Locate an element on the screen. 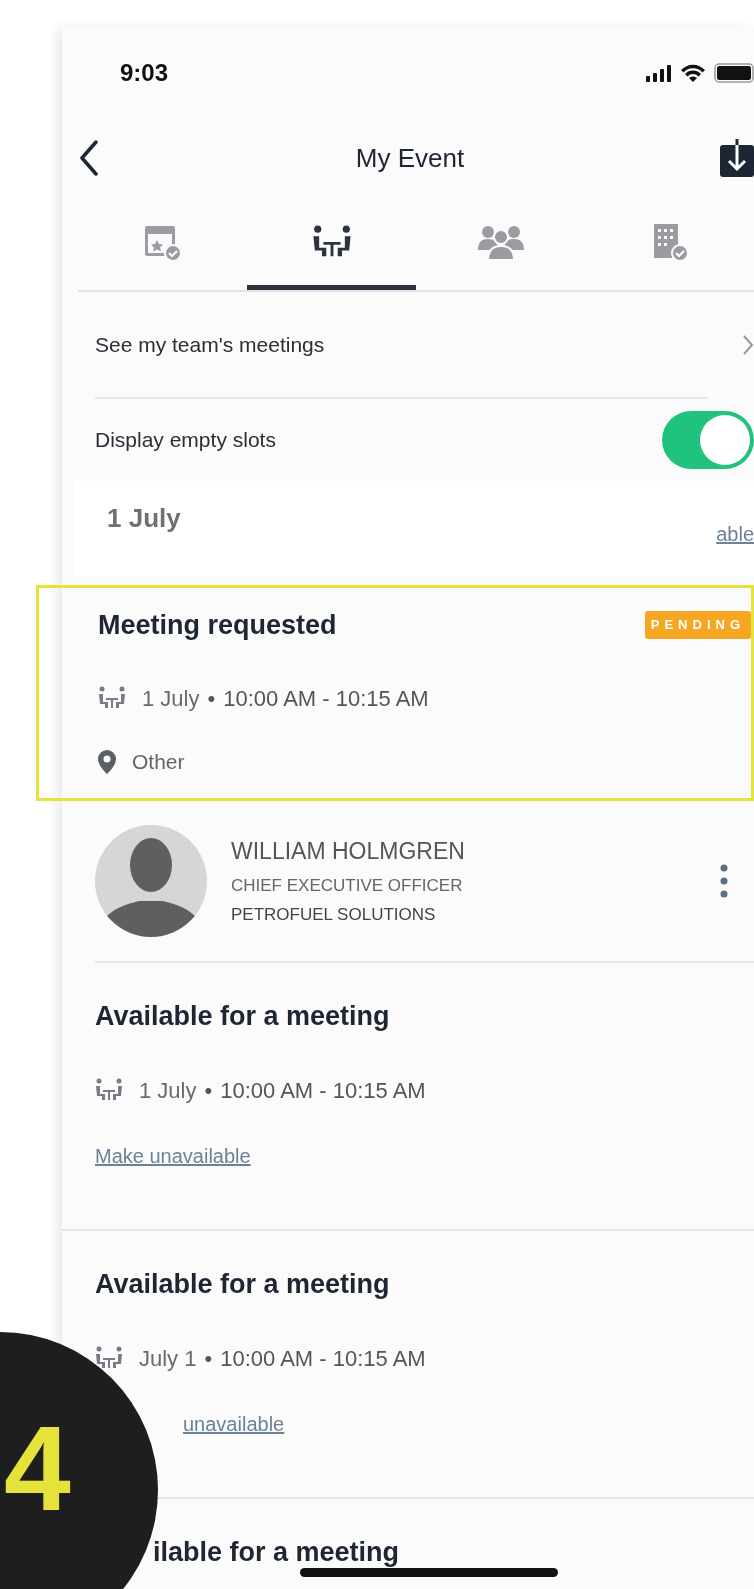 The width and height of the screenshot is (754, 1589). clock-time: 9:03 is located at coordinates (144, 73).